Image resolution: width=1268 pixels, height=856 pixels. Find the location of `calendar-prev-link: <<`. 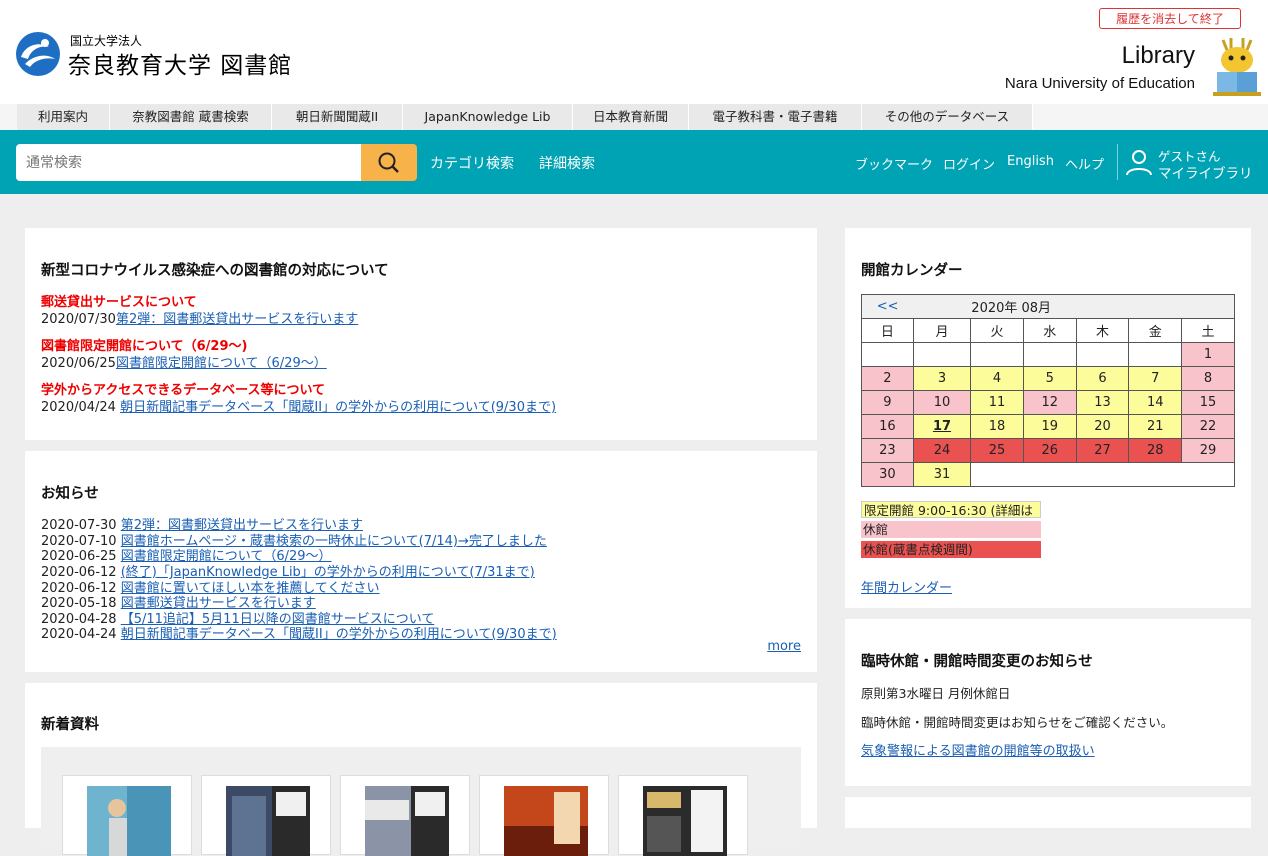

calendar-prev-link: << is located at coordinates (887, 306).